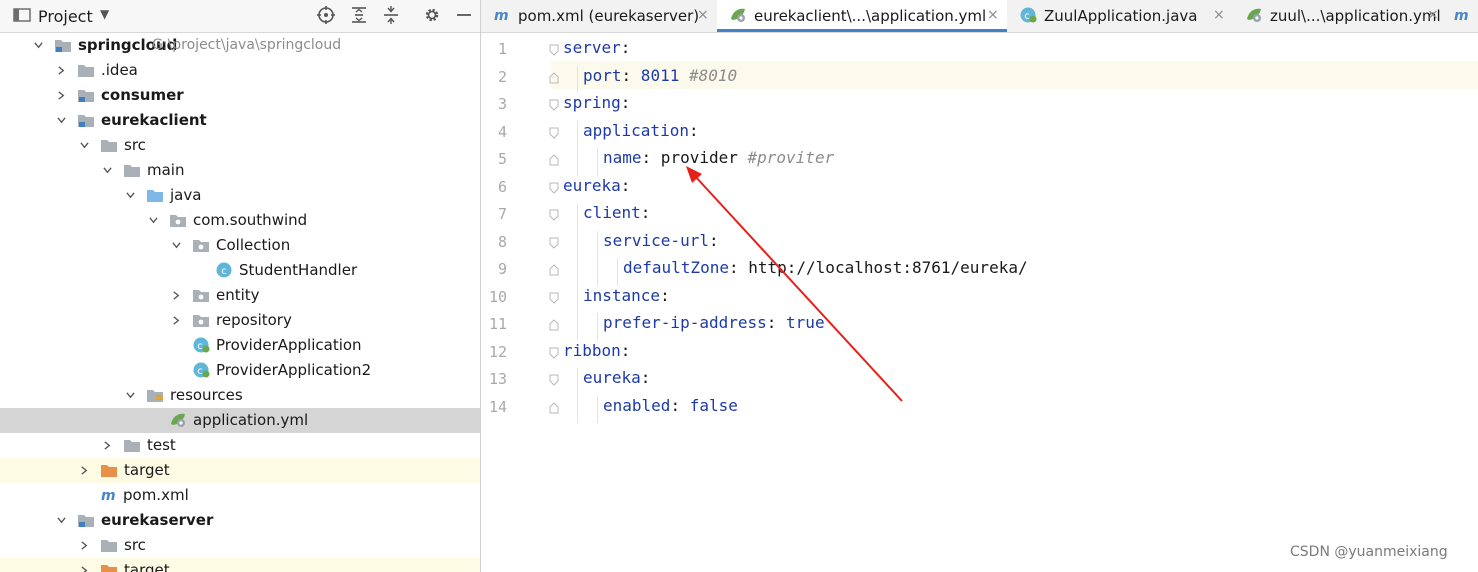  I want to click on watermark-text: CSDN @yuanmeixiang, so click(1369, 552).